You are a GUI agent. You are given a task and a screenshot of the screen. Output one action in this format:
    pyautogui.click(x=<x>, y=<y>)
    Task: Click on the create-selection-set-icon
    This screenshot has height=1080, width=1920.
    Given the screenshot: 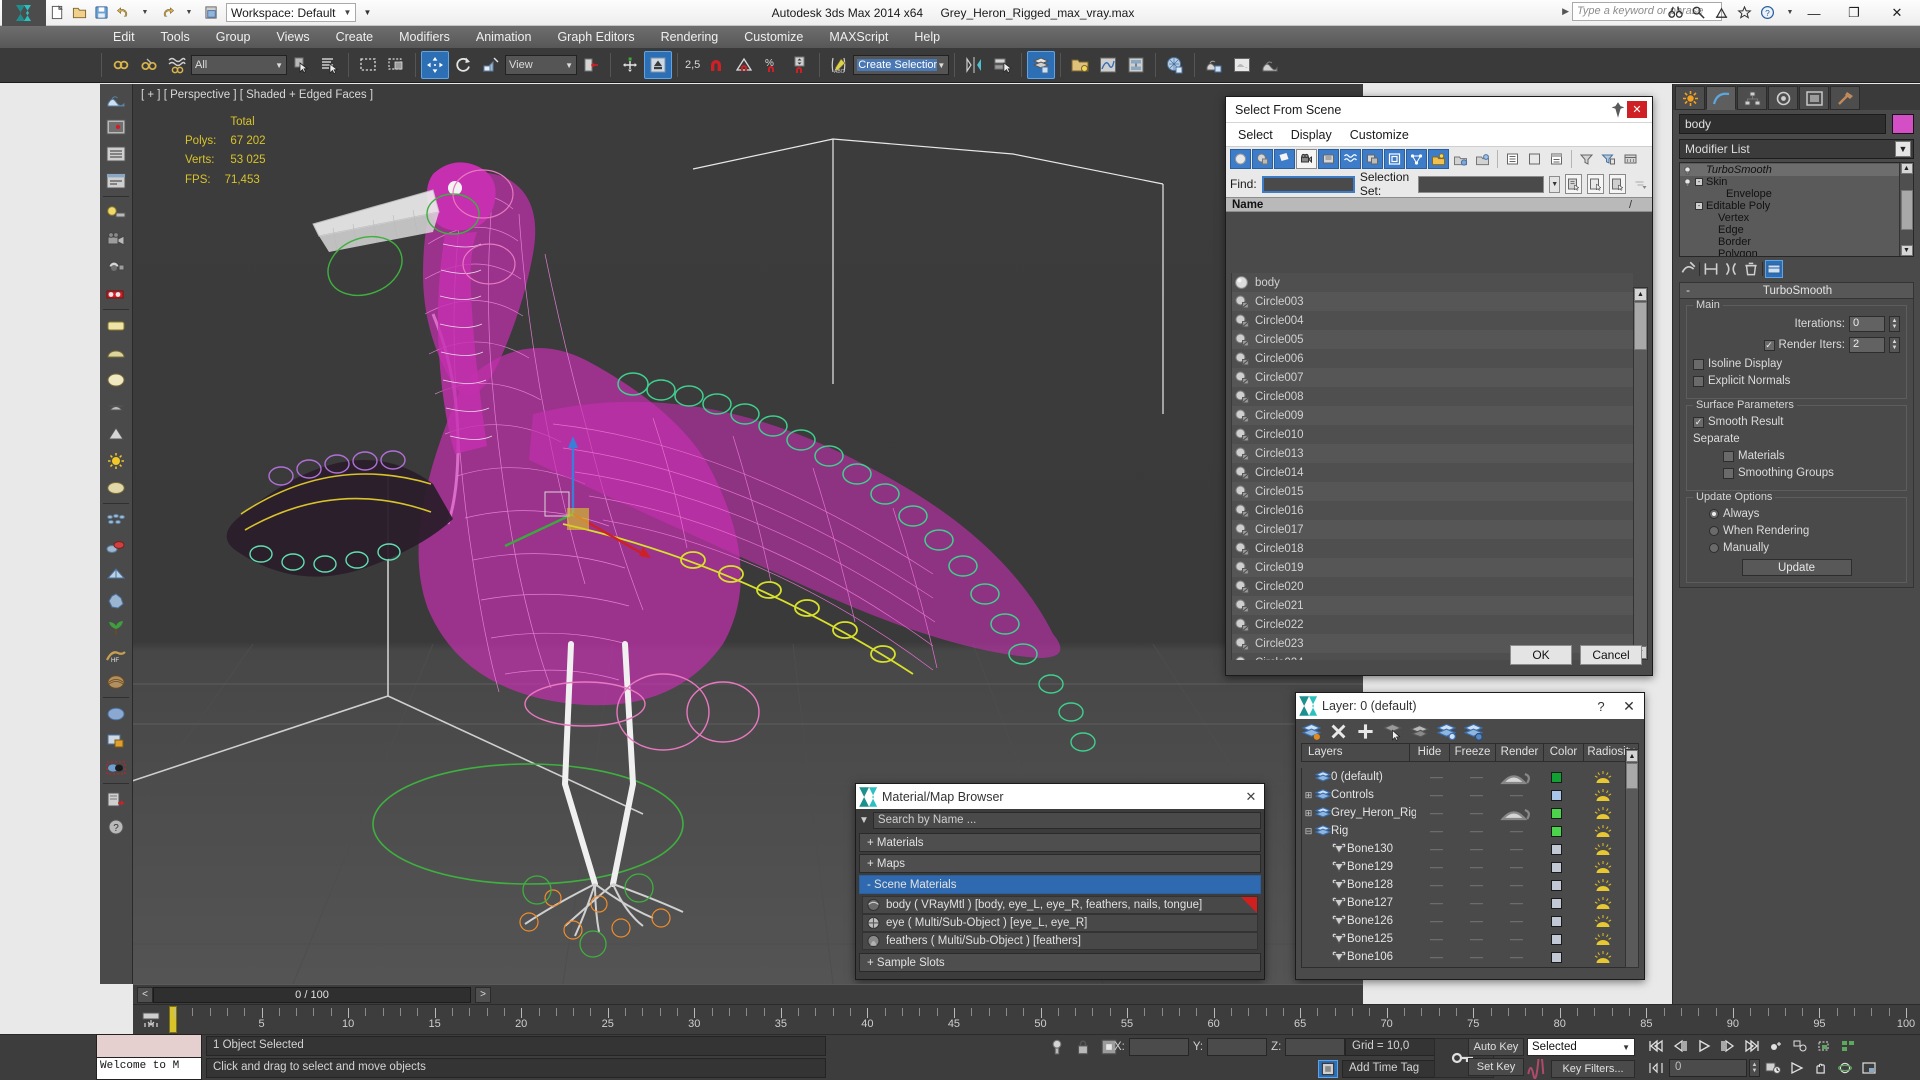 What is the action you would take?
    pyautogui.click(x=1573, y=184)
    